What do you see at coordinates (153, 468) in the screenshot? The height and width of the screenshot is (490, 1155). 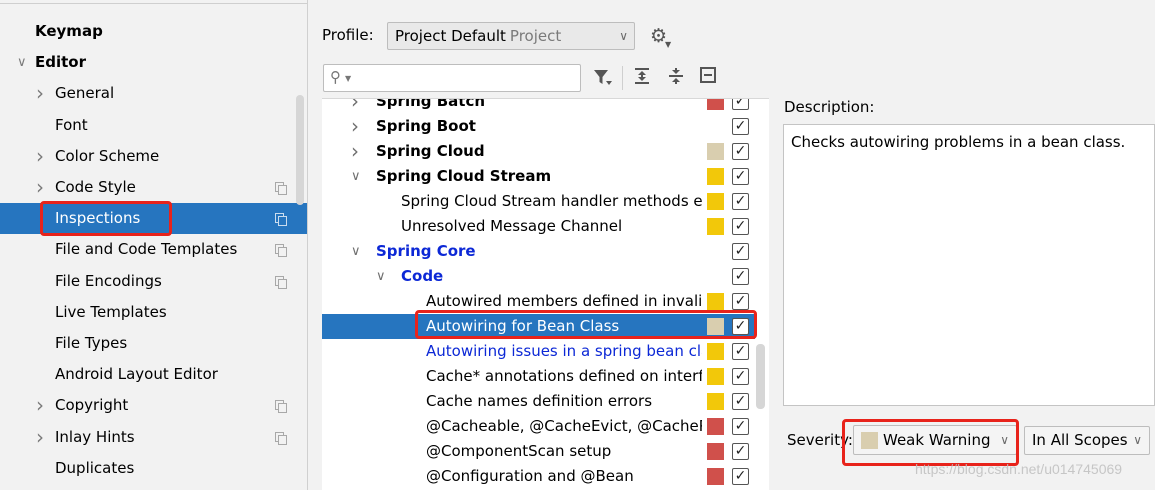 I see `sidebar-item-duplicates: Duplicates` at bounding box center [153, 468].